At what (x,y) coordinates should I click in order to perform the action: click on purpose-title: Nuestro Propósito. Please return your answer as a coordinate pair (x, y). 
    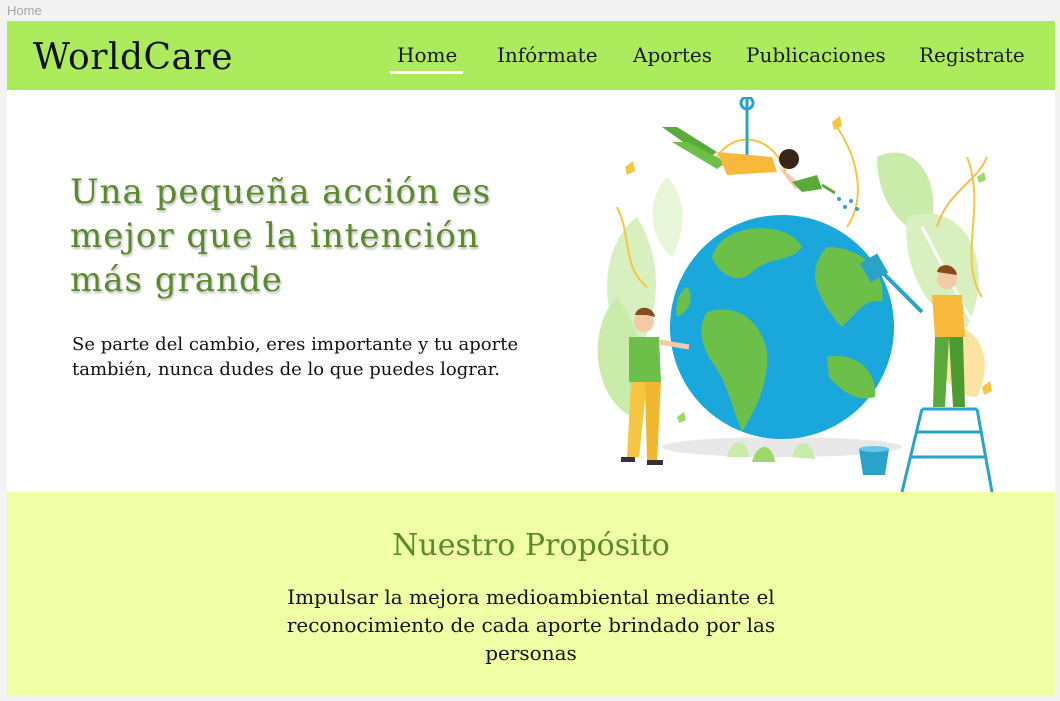
    Looking at the image, I should click on (531, 545).